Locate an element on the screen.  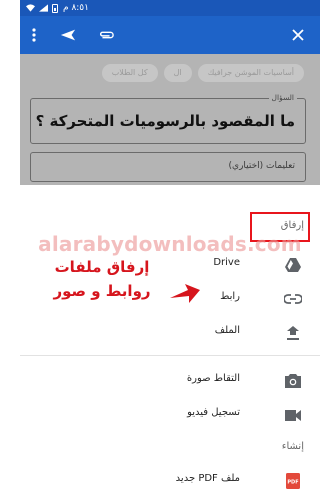
annotation-line-1: إرفاق ملفات is located at coordinates (102, 267).